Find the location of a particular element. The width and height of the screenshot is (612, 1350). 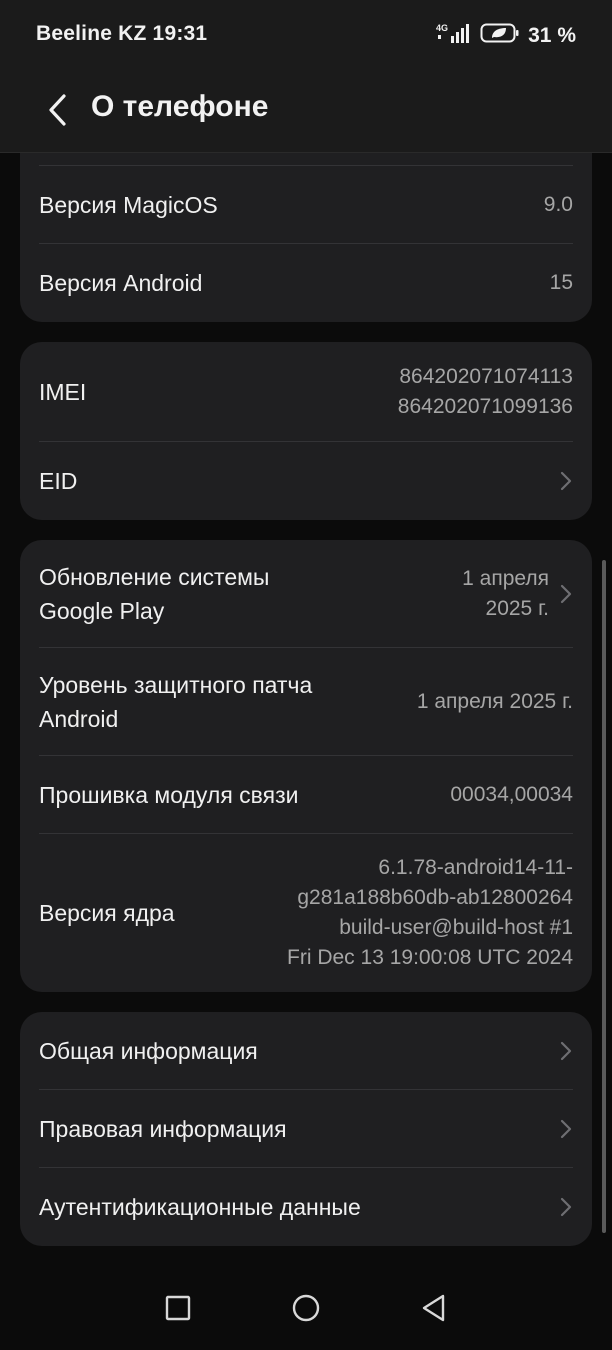

baseband-row: Прошивка модуля связи 00034,00034 is located at coordinates (306, 794).